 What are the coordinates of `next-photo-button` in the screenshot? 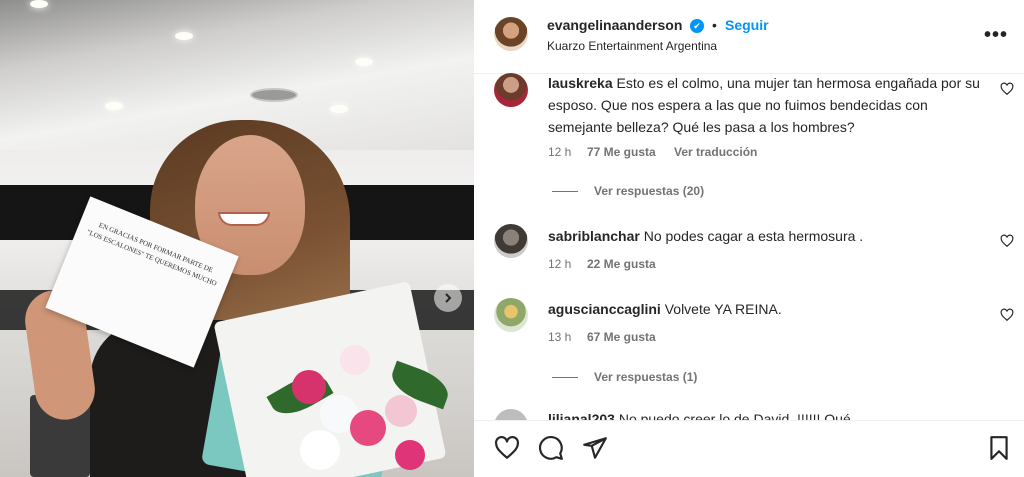 It's located at (448, 298).